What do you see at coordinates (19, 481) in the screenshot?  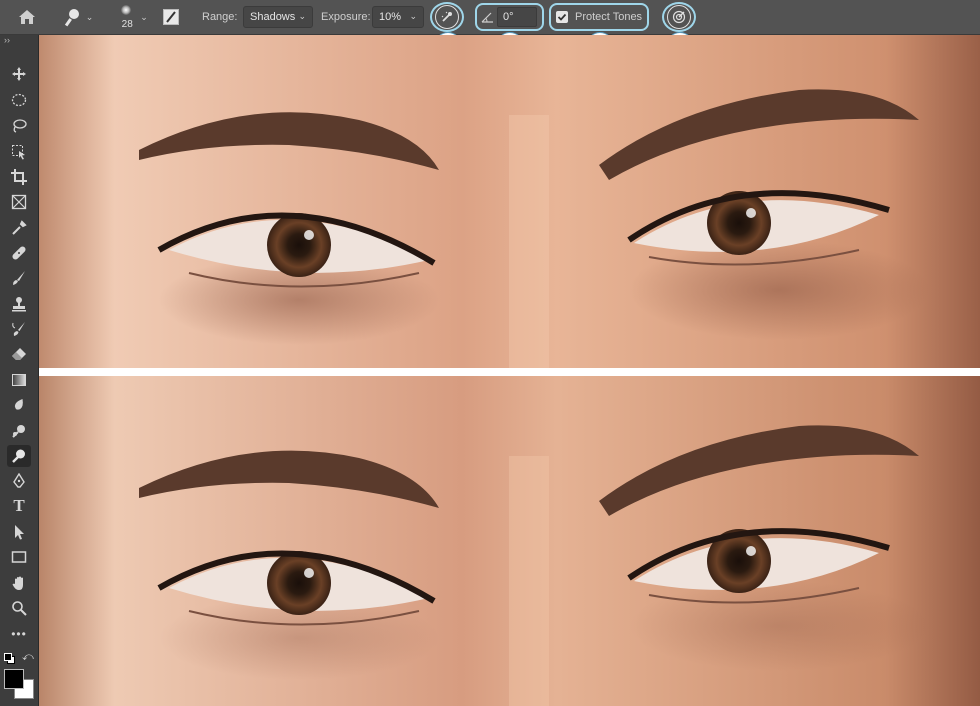 I see `pen-icon` at bounding box center [19, 481].